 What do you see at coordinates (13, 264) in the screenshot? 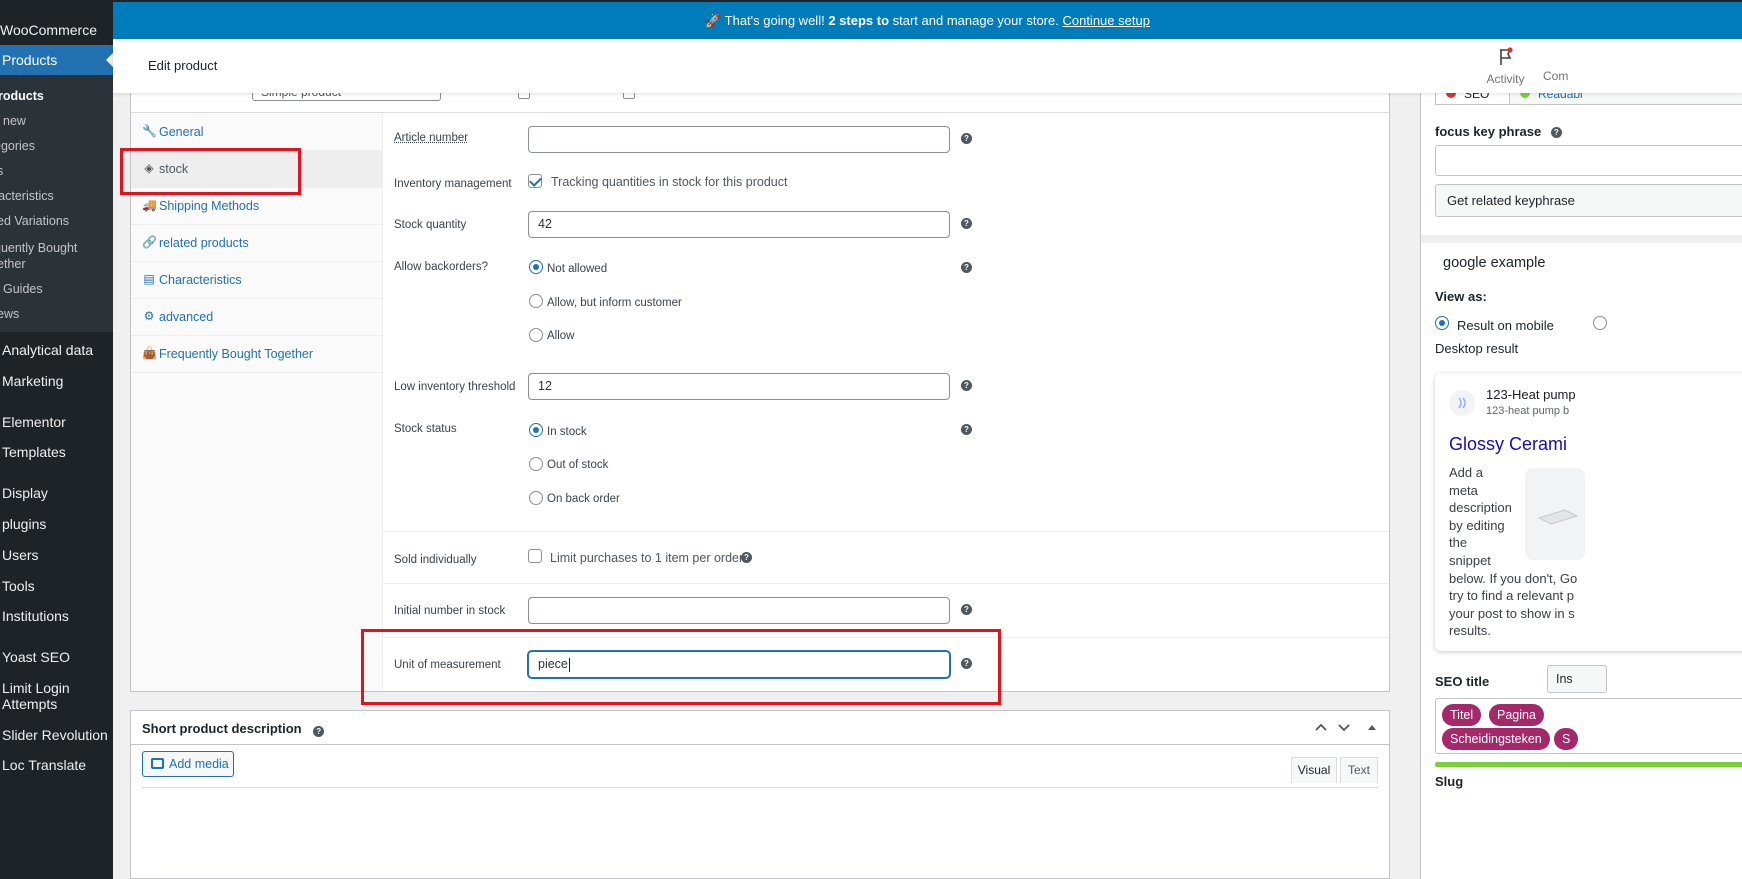
I see `submenu-frequently-bought-2: ether` at bounding box center [13, 264].